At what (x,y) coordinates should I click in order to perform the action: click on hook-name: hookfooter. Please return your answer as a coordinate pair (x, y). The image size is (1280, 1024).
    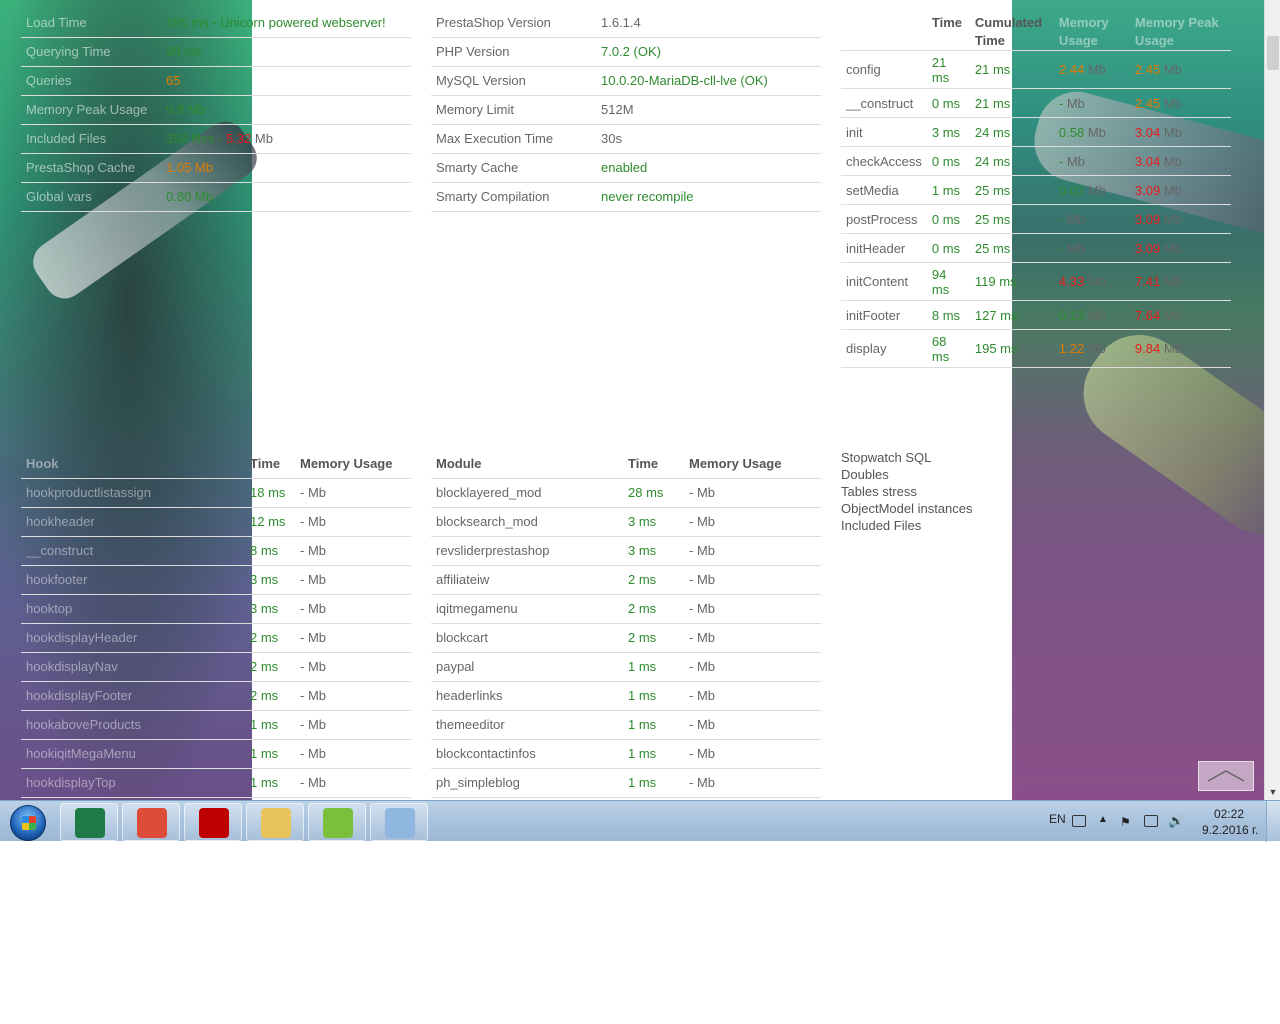
    Looking at the image, I should click on (133, 580).